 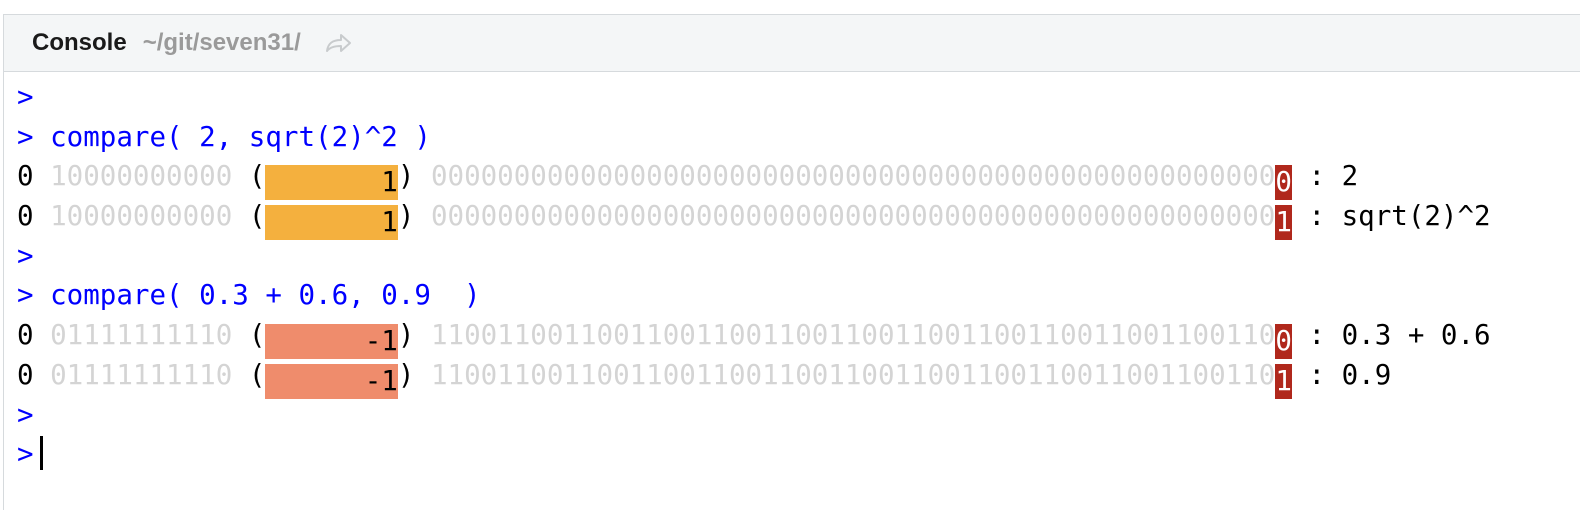 What do you see at coordinates (798, 296) in the screenshot?
I see `console-command-line: > compare( 0.3 + 0.6, 0.9 )` at bounding box center [798, 296].